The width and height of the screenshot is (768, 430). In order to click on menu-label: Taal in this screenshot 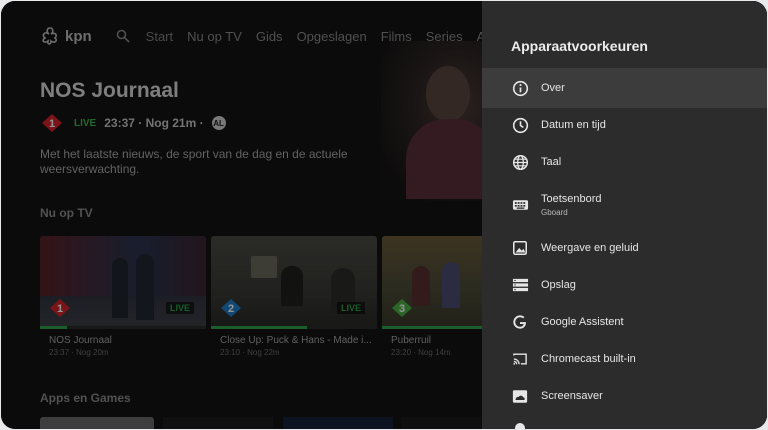, I will do `click(551, 162)`.